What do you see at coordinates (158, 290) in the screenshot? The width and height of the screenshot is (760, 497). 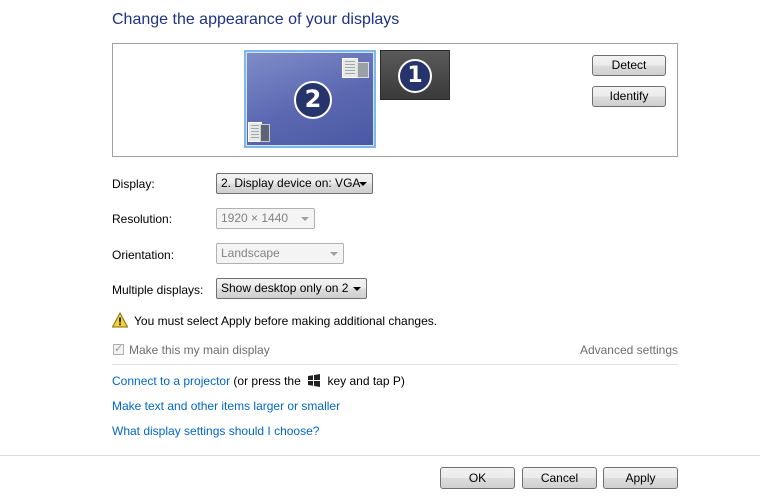 I see `multiple-displays-label: Multiple displays:` at bounding box center [158, 290].